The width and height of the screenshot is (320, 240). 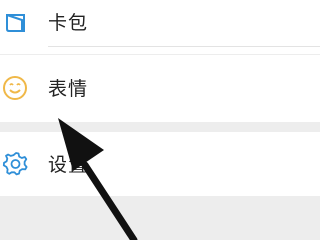 What do you see at coordinates (184, 46) in the screenshot?
I see `divider` at bounding box center [184, 46].